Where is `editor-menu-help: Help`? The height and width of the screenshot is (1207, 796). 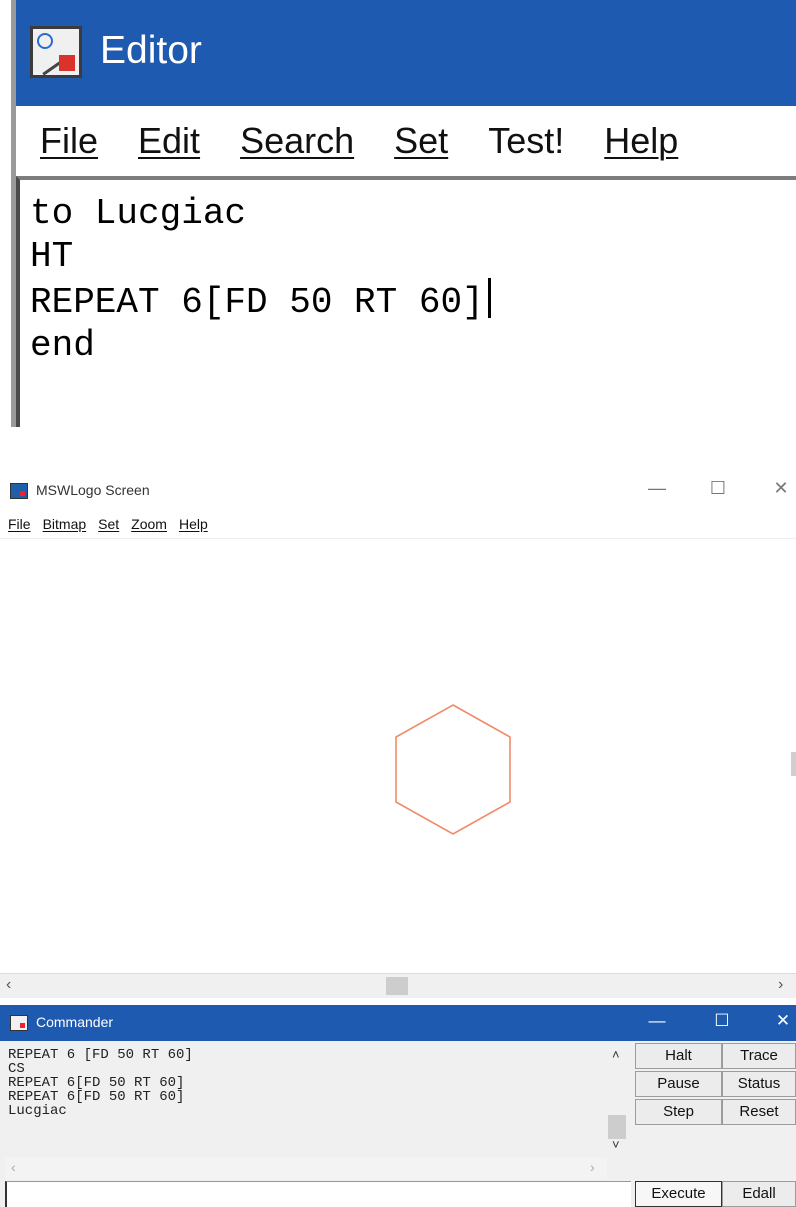 editor-menu-help: Help is located at coordinates (641, 141).